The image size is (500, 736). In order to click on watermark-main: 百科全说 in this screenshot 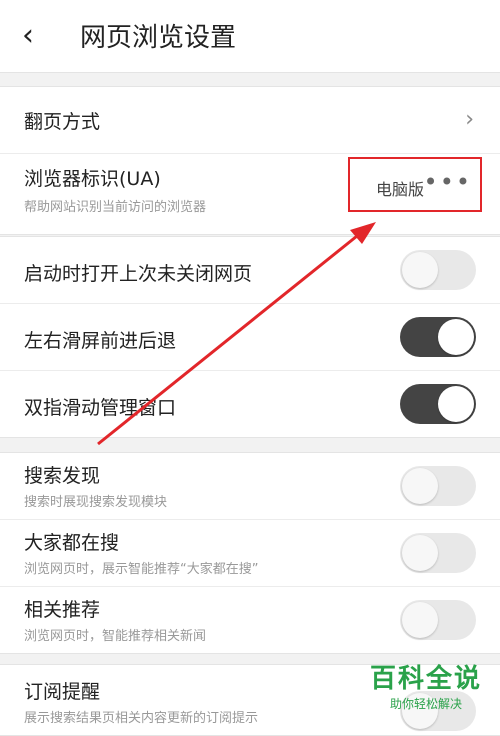, I will do `click(425, 679)`.